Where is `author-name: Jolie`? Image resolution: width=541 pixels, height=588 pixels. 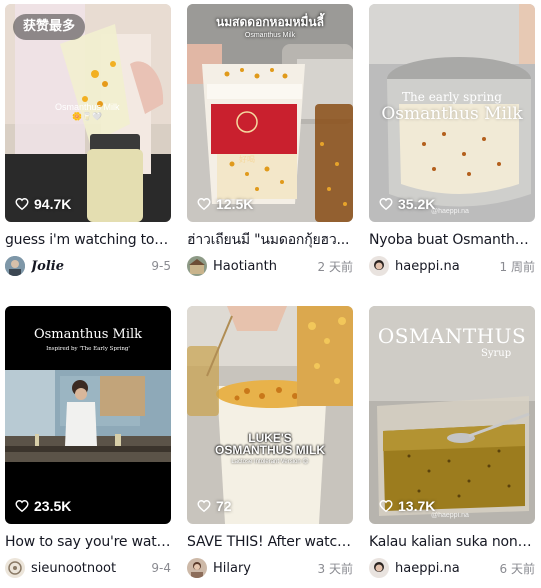
author-name: Jolie is located at coordinates (91, 266).